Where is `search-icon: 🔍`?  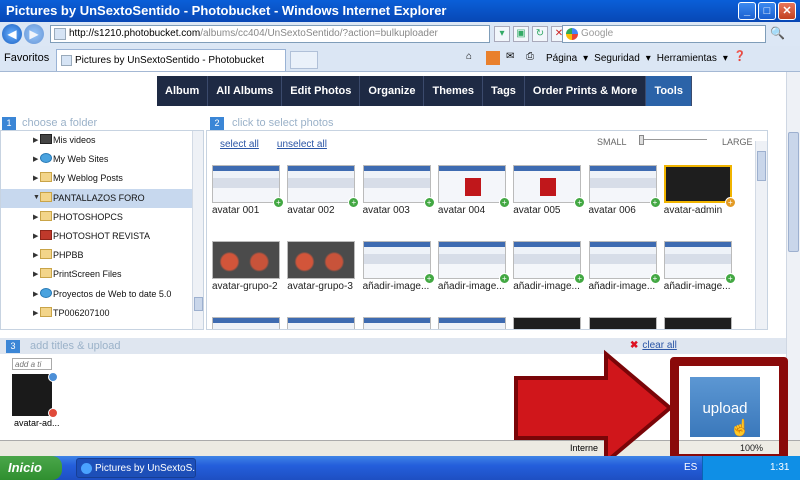
search-icon: 🔍 is located at coordinates (777, 33).